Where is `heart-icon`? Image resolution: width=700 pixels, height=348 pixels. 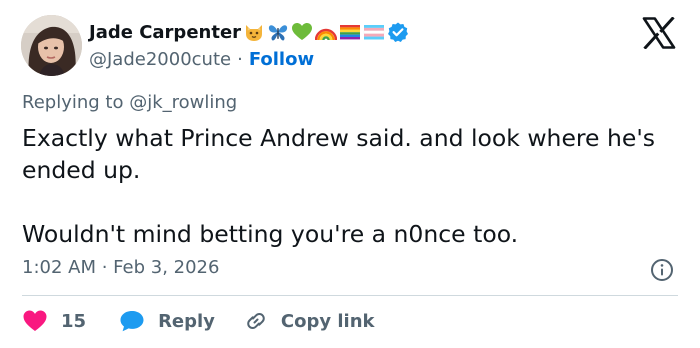
heart-icon is located at coordinates (35, 321).